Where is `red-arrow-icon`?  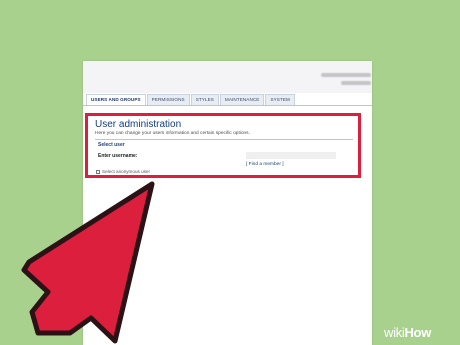
red-arrow-icon is located at coordinates (88, 262).